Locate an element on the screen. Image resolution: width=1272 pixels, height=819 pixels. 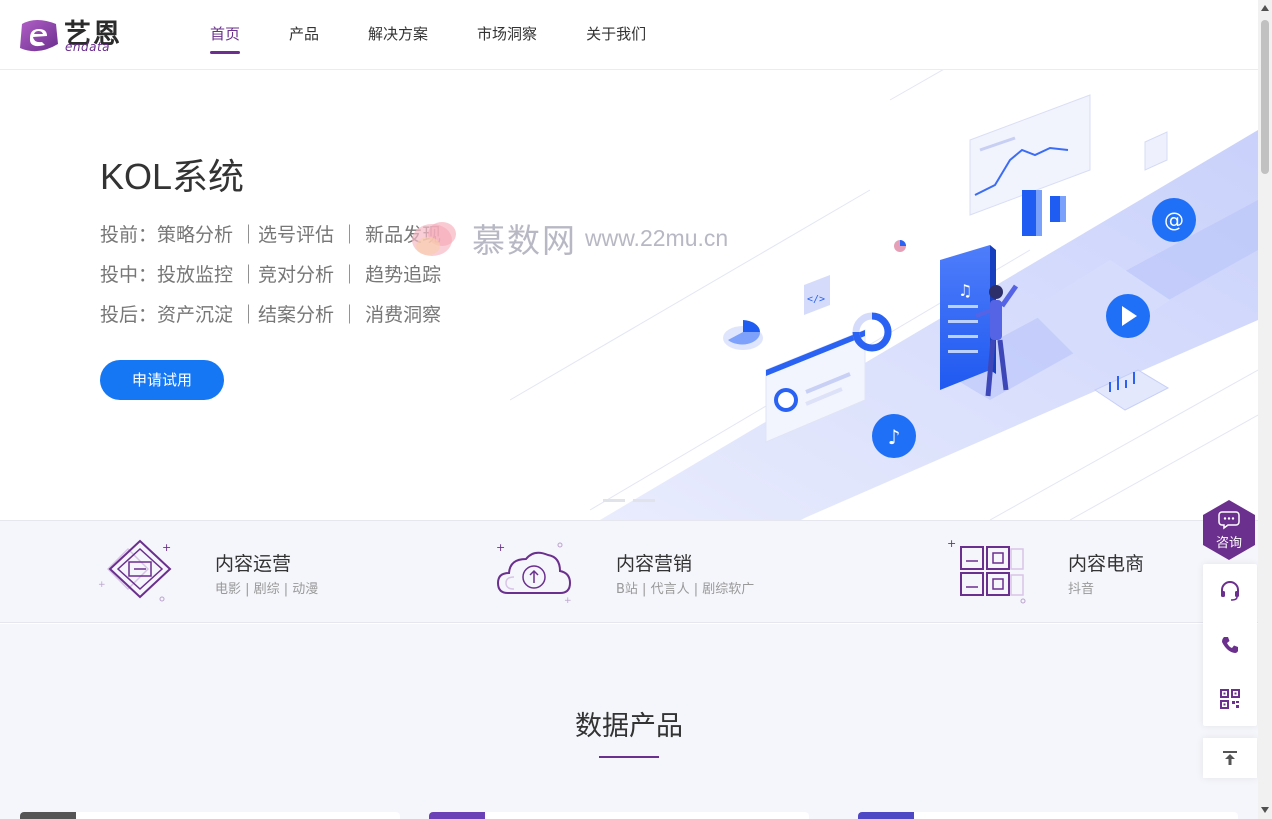
grid-squares-icon: + is located at coordinates (986, 570).